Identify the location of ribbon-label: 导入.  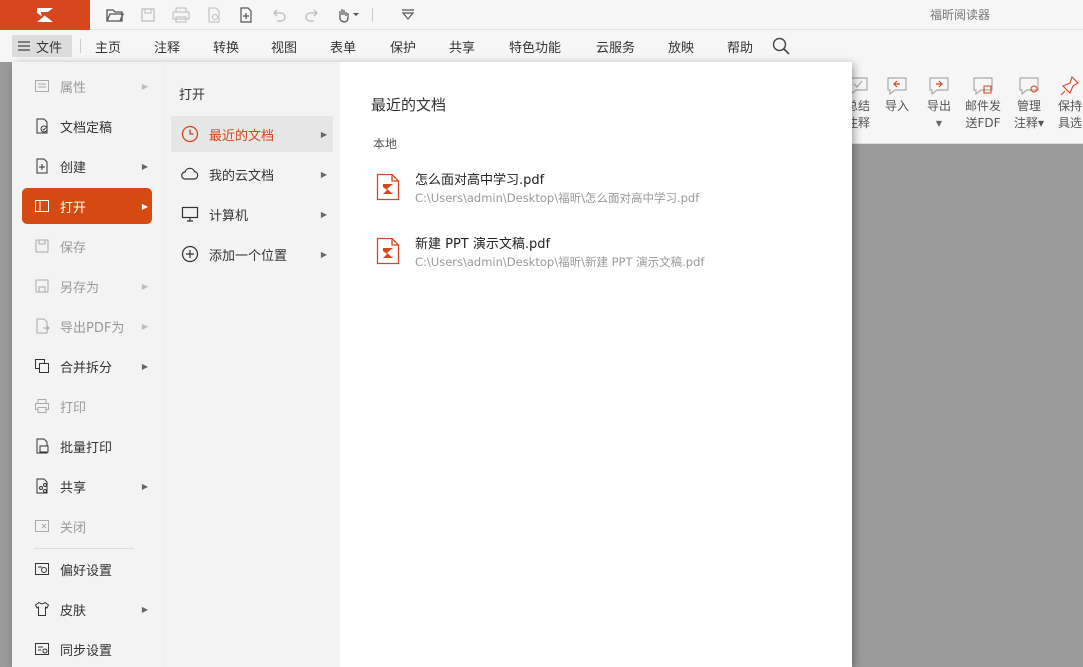
(896, 106).